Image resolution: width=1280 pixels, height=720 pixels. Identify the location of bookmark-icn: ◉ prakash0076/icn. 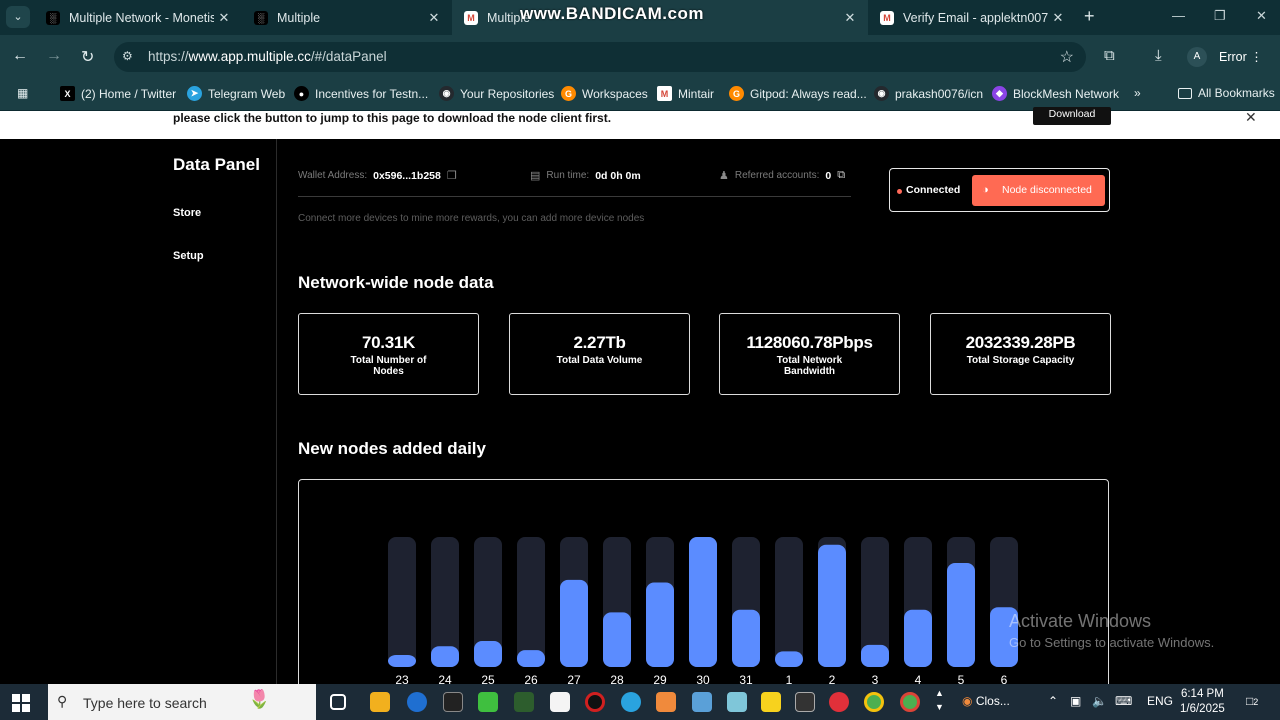
(928, 93).